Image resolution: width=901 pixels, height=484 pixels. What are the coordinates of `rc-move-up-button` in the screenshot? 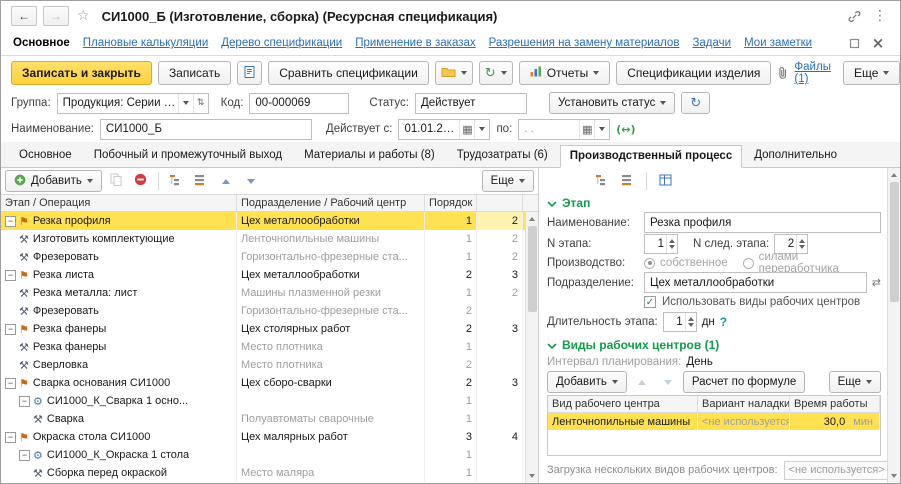 It's located at (642, 382).